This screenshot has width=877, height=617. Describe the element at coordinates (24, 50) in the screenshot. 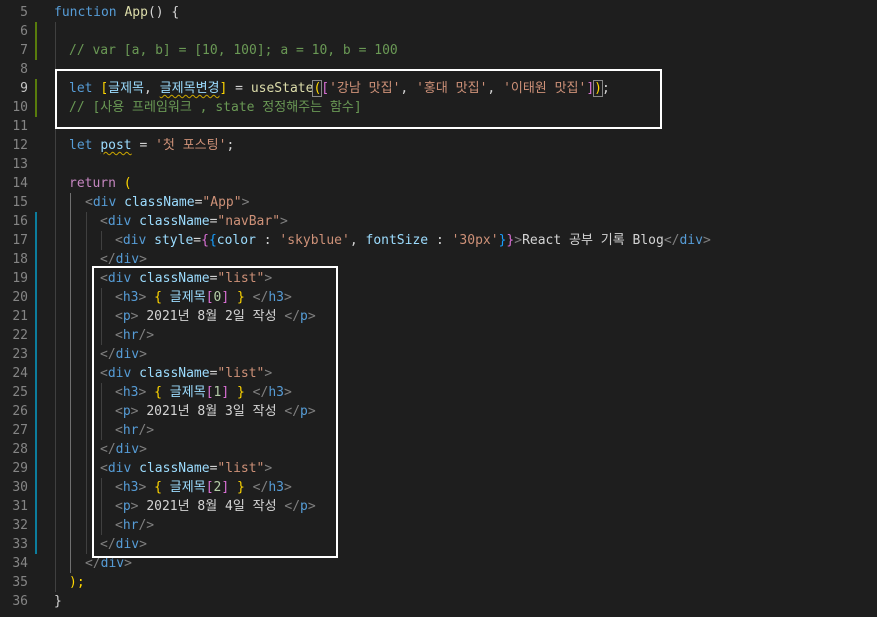

I see `line-number: 7` at that location.